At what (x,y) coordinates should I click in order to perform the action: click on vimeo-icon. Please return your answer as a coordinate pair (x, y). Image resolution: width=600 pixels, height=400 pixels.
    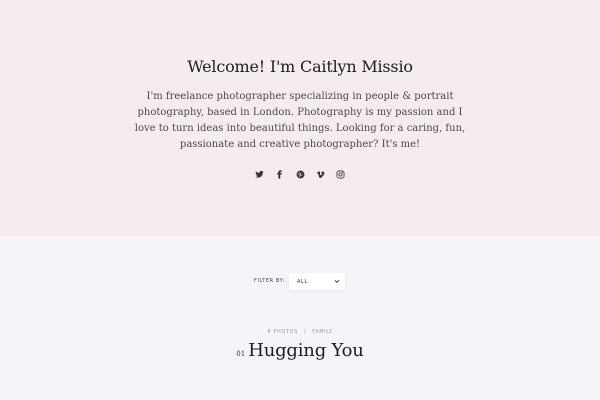
    Looking at the image, I should click on (320, 174).